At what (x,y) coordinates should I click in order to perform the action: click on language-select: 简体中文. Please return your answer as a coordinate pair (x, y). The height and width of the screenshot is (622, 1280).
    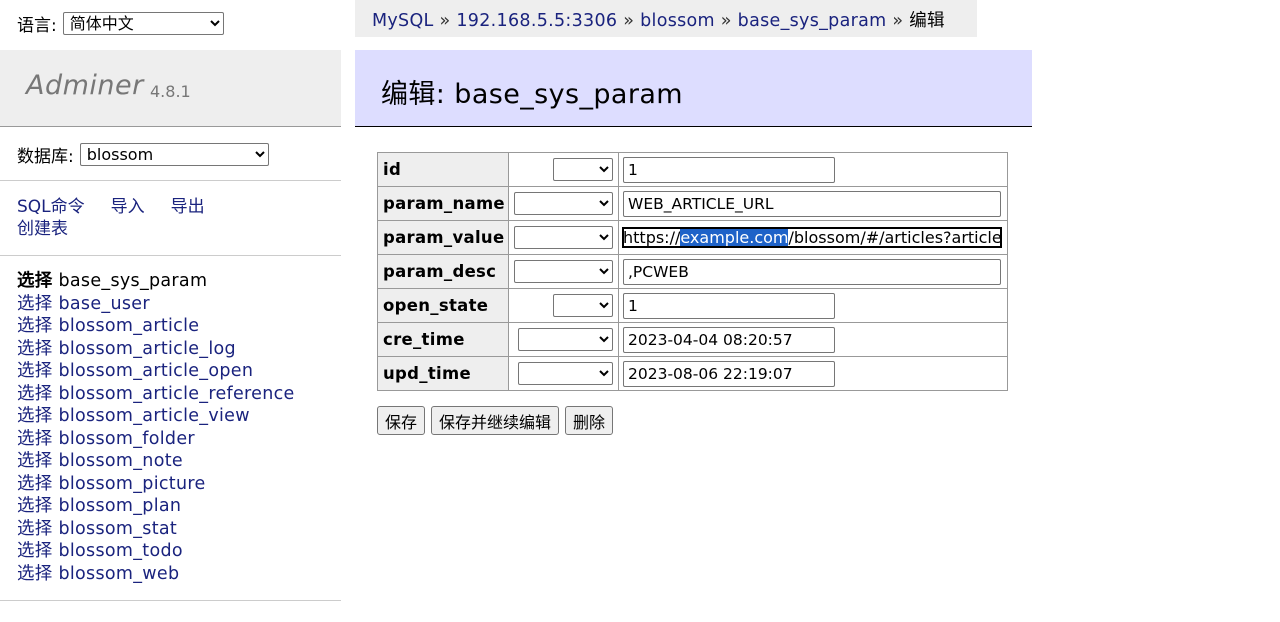
    Looking at the image, I should click on (143, 23).